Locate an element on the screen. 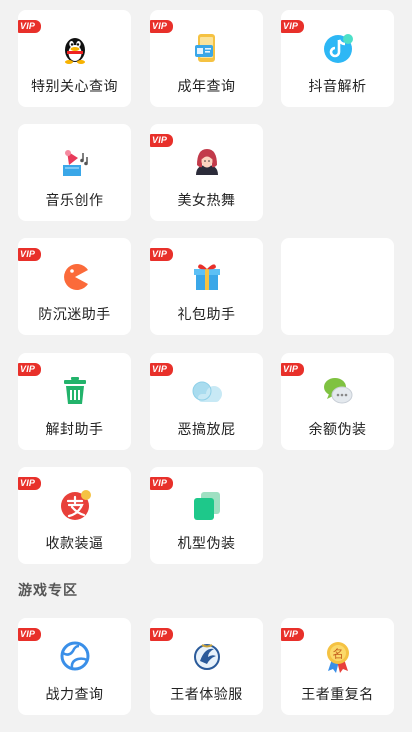  tool-card-anti-addiction: VIP 防沉迷助手 is located at coordinates (74, 286).